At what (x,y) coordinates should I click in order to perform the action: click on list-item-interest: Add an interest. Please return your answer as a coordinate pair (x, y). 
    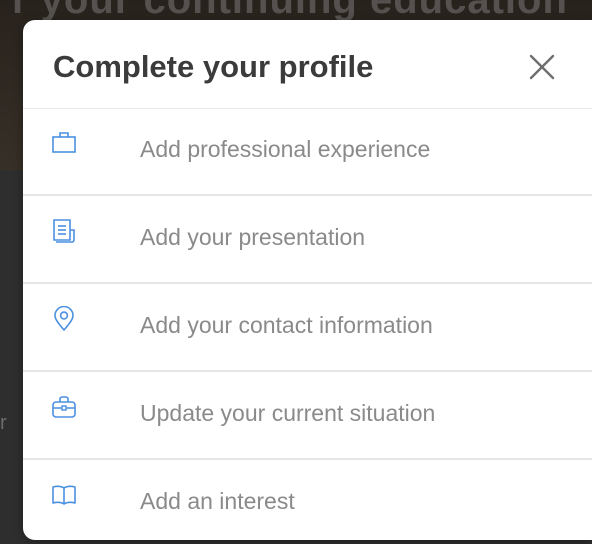
    Looking at the image, I should click on (307, 500).